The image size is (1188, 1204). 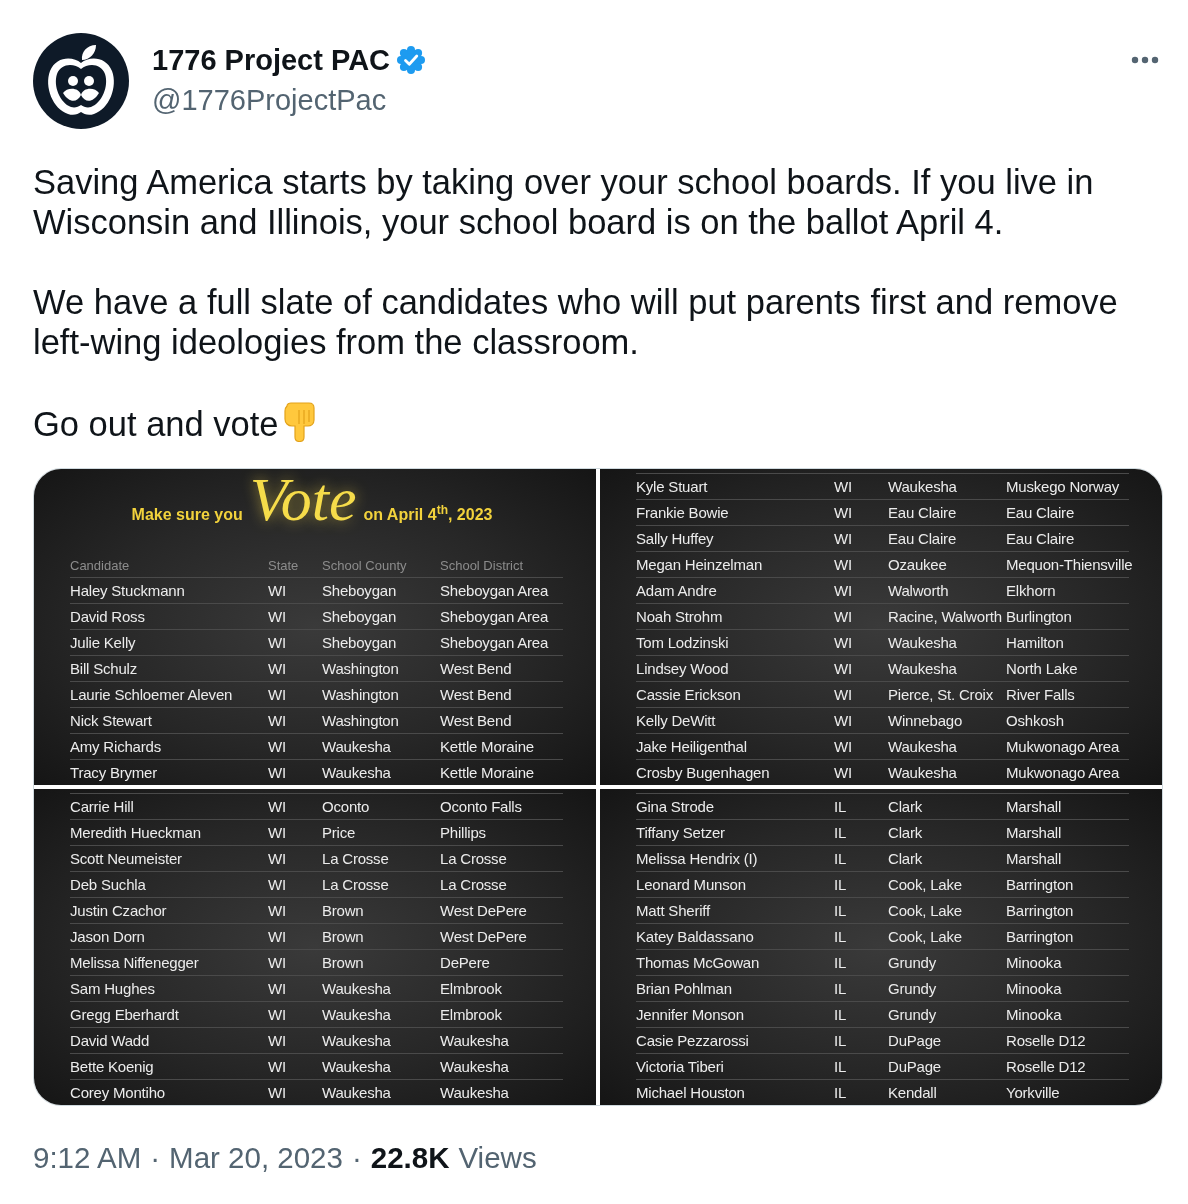 What do you see at coordinates (675, 806) in the screenshot?
I see `table-cell: Gina Strode` at bounding box center [675, 806].